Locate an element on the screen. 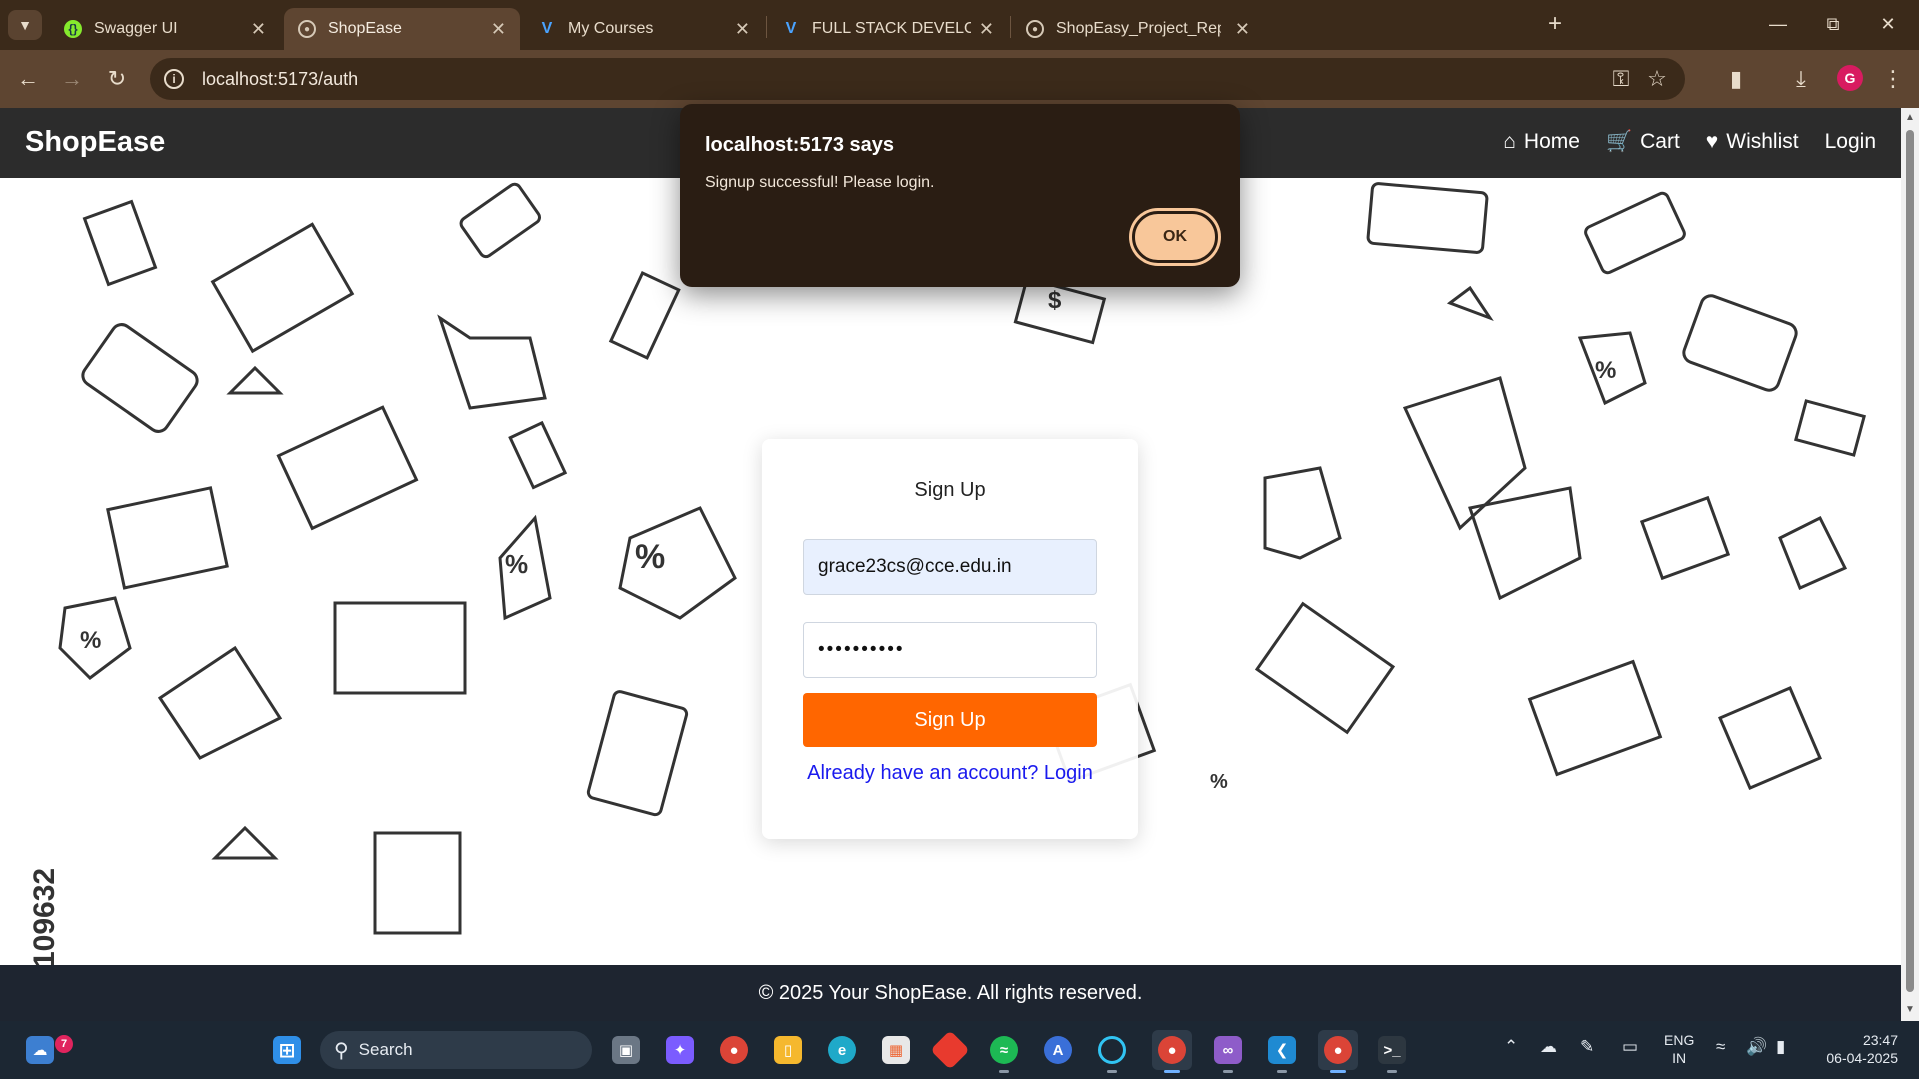 The width and height of the screenshot is (1919, 1079). site-brand: ShopEase is located at coordinates (95, 142).